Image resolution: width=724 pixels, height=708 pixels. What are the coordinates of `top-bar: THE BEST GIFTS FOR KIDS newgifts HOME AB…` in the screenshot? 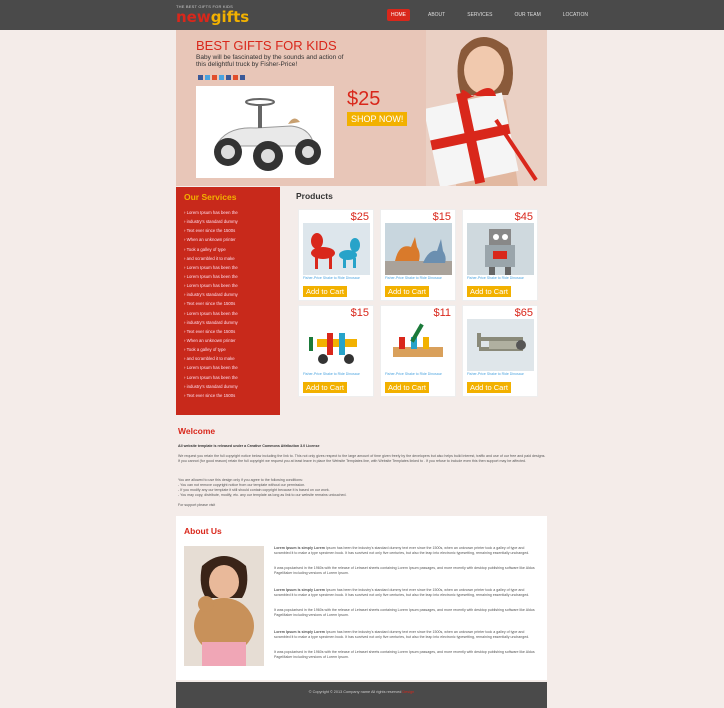 It's located at (362, 15).